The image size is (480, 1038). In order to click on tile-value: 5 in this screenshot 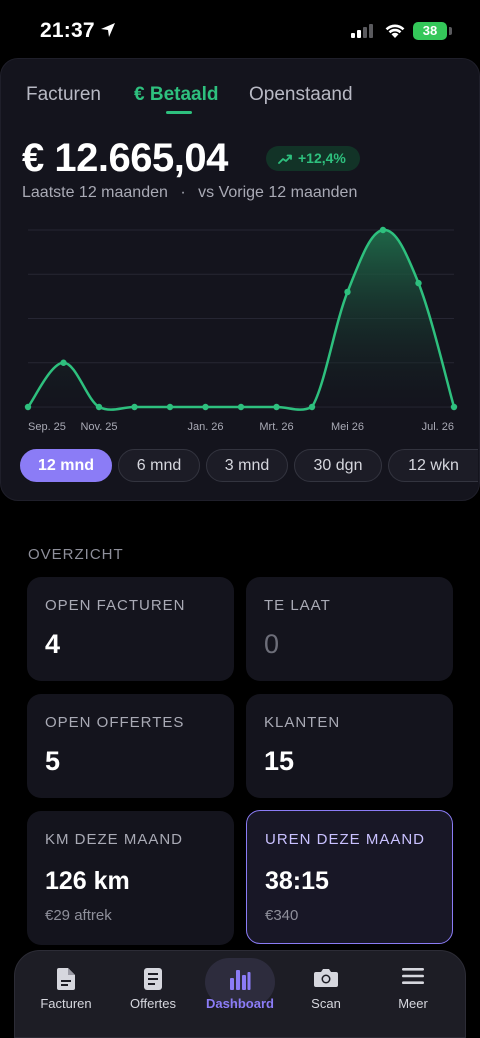, I will do `click(53, 761)`.